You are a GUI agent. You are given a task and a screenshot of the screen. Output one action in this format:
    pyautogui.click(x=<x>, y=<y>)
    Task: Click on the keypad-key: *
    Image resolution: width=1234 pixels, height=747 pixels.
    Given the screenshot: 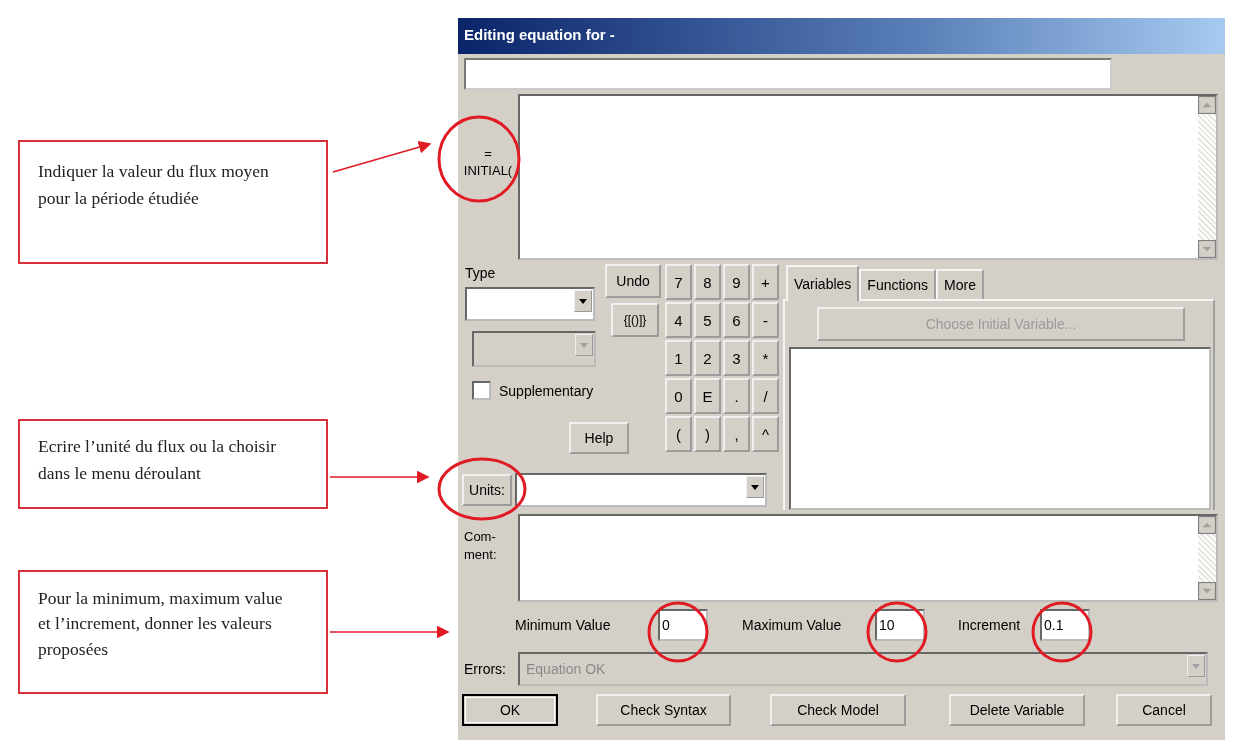 What is the action you would take?
    pyautogui.click(x=765, y=358)
    